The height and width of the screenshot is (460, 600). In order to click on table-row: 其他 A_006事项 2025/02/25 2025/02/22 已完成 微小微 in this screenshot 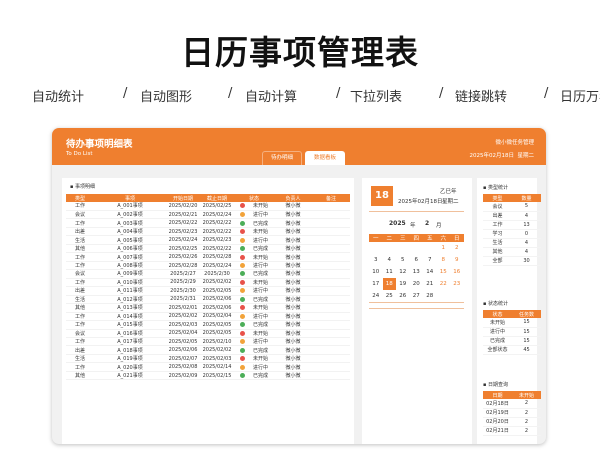, I will do `click(208, 249)`.